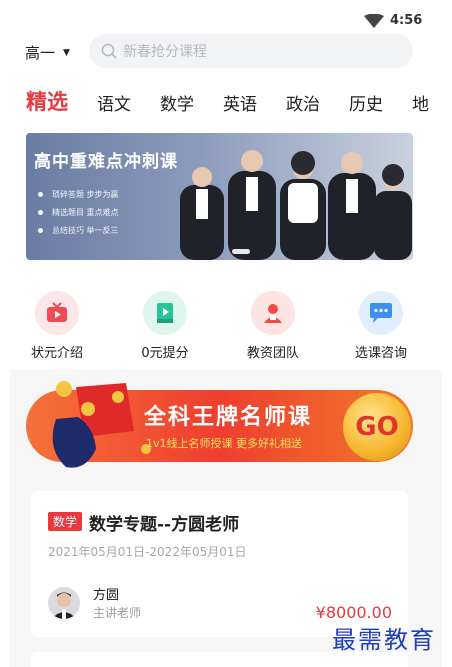 This screenshot has height=667, width=452. I want to click on quick-link-faculty: 教资团队, so click(273, 326).